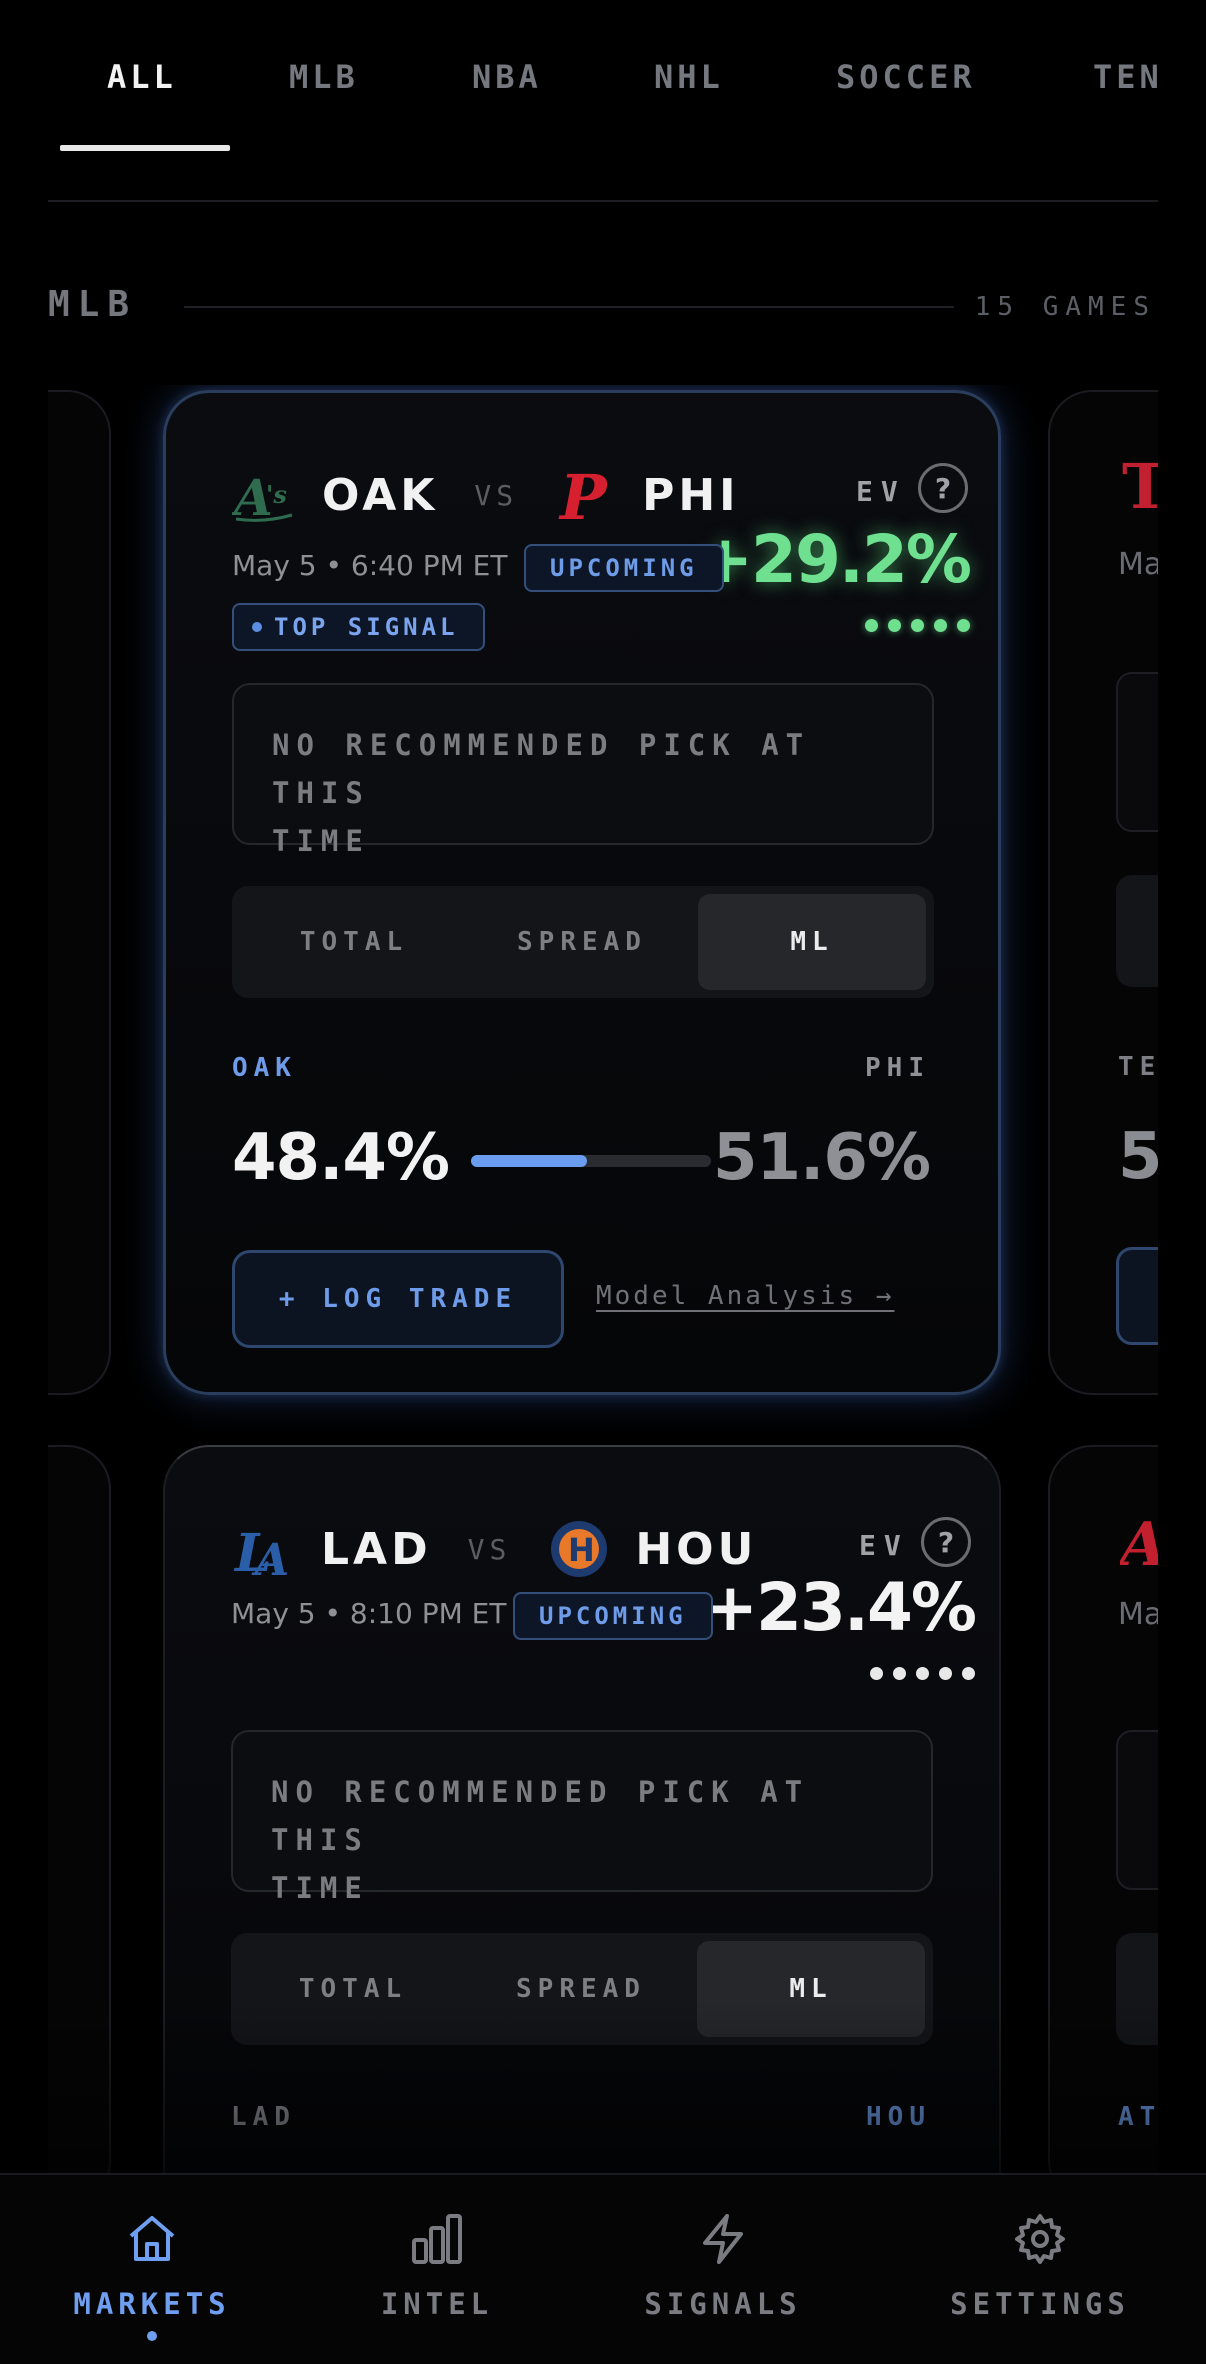  Describe the element at coordinates (142, 77) in the screenshot. I see `tab-all: ALL` at that location.